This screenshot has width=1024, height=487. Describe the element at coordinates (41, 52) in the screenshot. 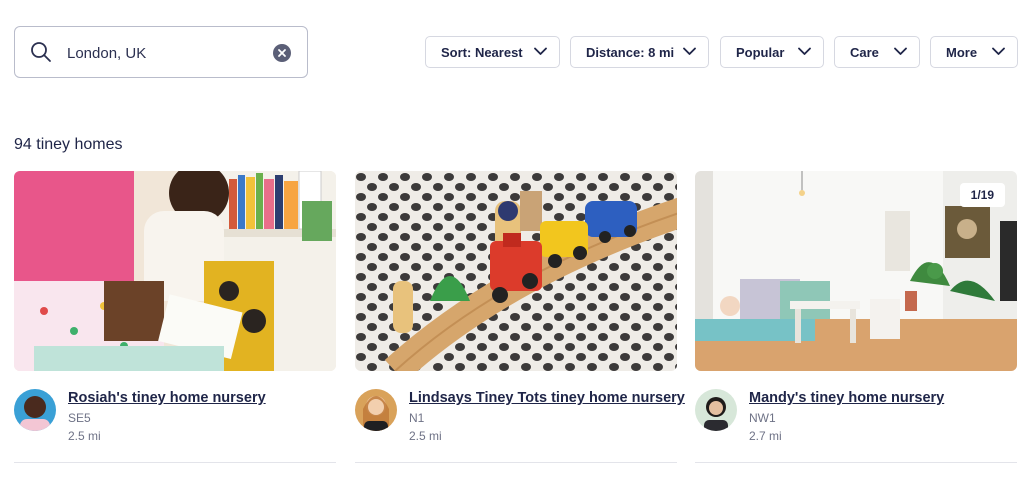

I see `search-icon` at that location.